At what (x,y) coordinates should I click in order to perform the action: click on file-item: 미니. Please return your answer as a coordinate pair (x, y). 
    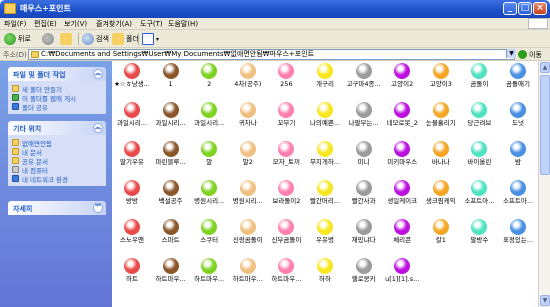
    Looking at the image, I should click on (364, 158).